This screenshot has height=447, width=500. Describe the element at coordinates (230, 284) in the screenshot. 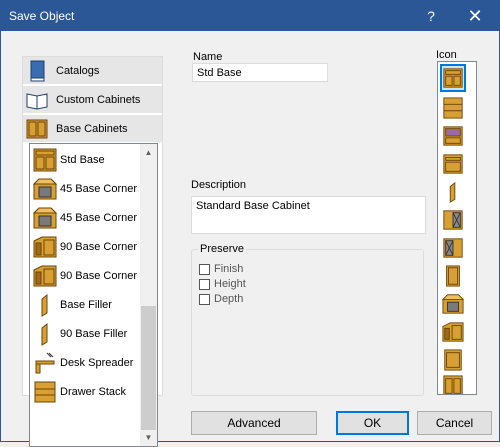

I see `checkbox-label: Height` at that location.